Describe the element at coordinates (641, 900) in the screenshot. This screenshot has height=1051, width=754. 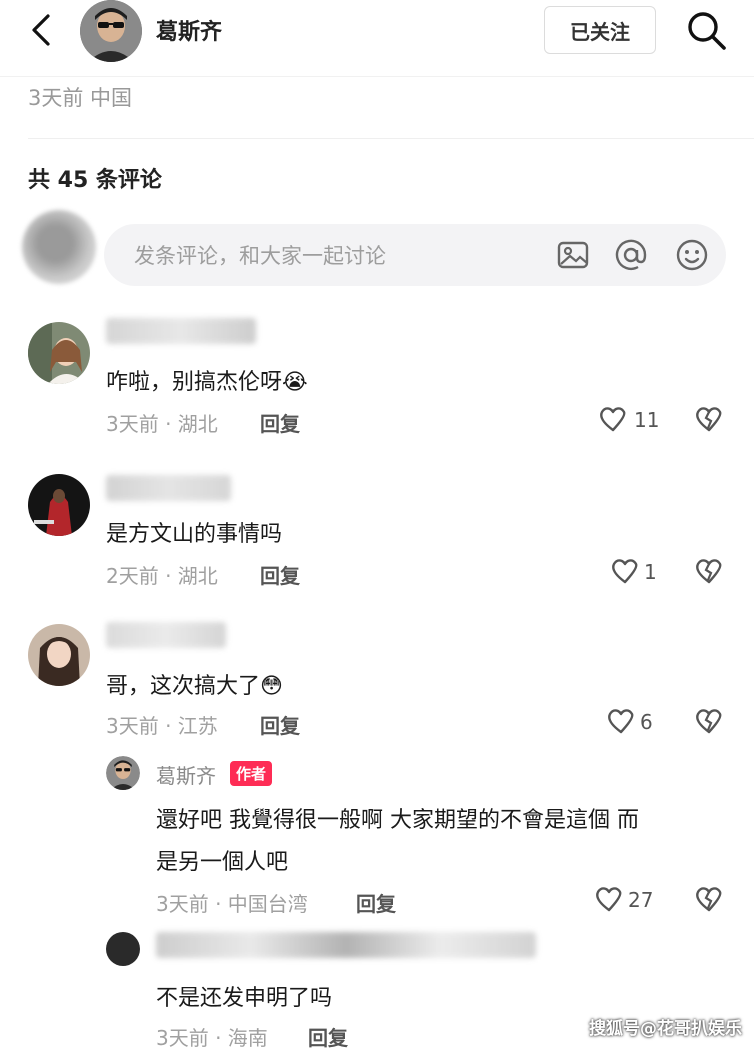
I see `like-count: 27` at that location.